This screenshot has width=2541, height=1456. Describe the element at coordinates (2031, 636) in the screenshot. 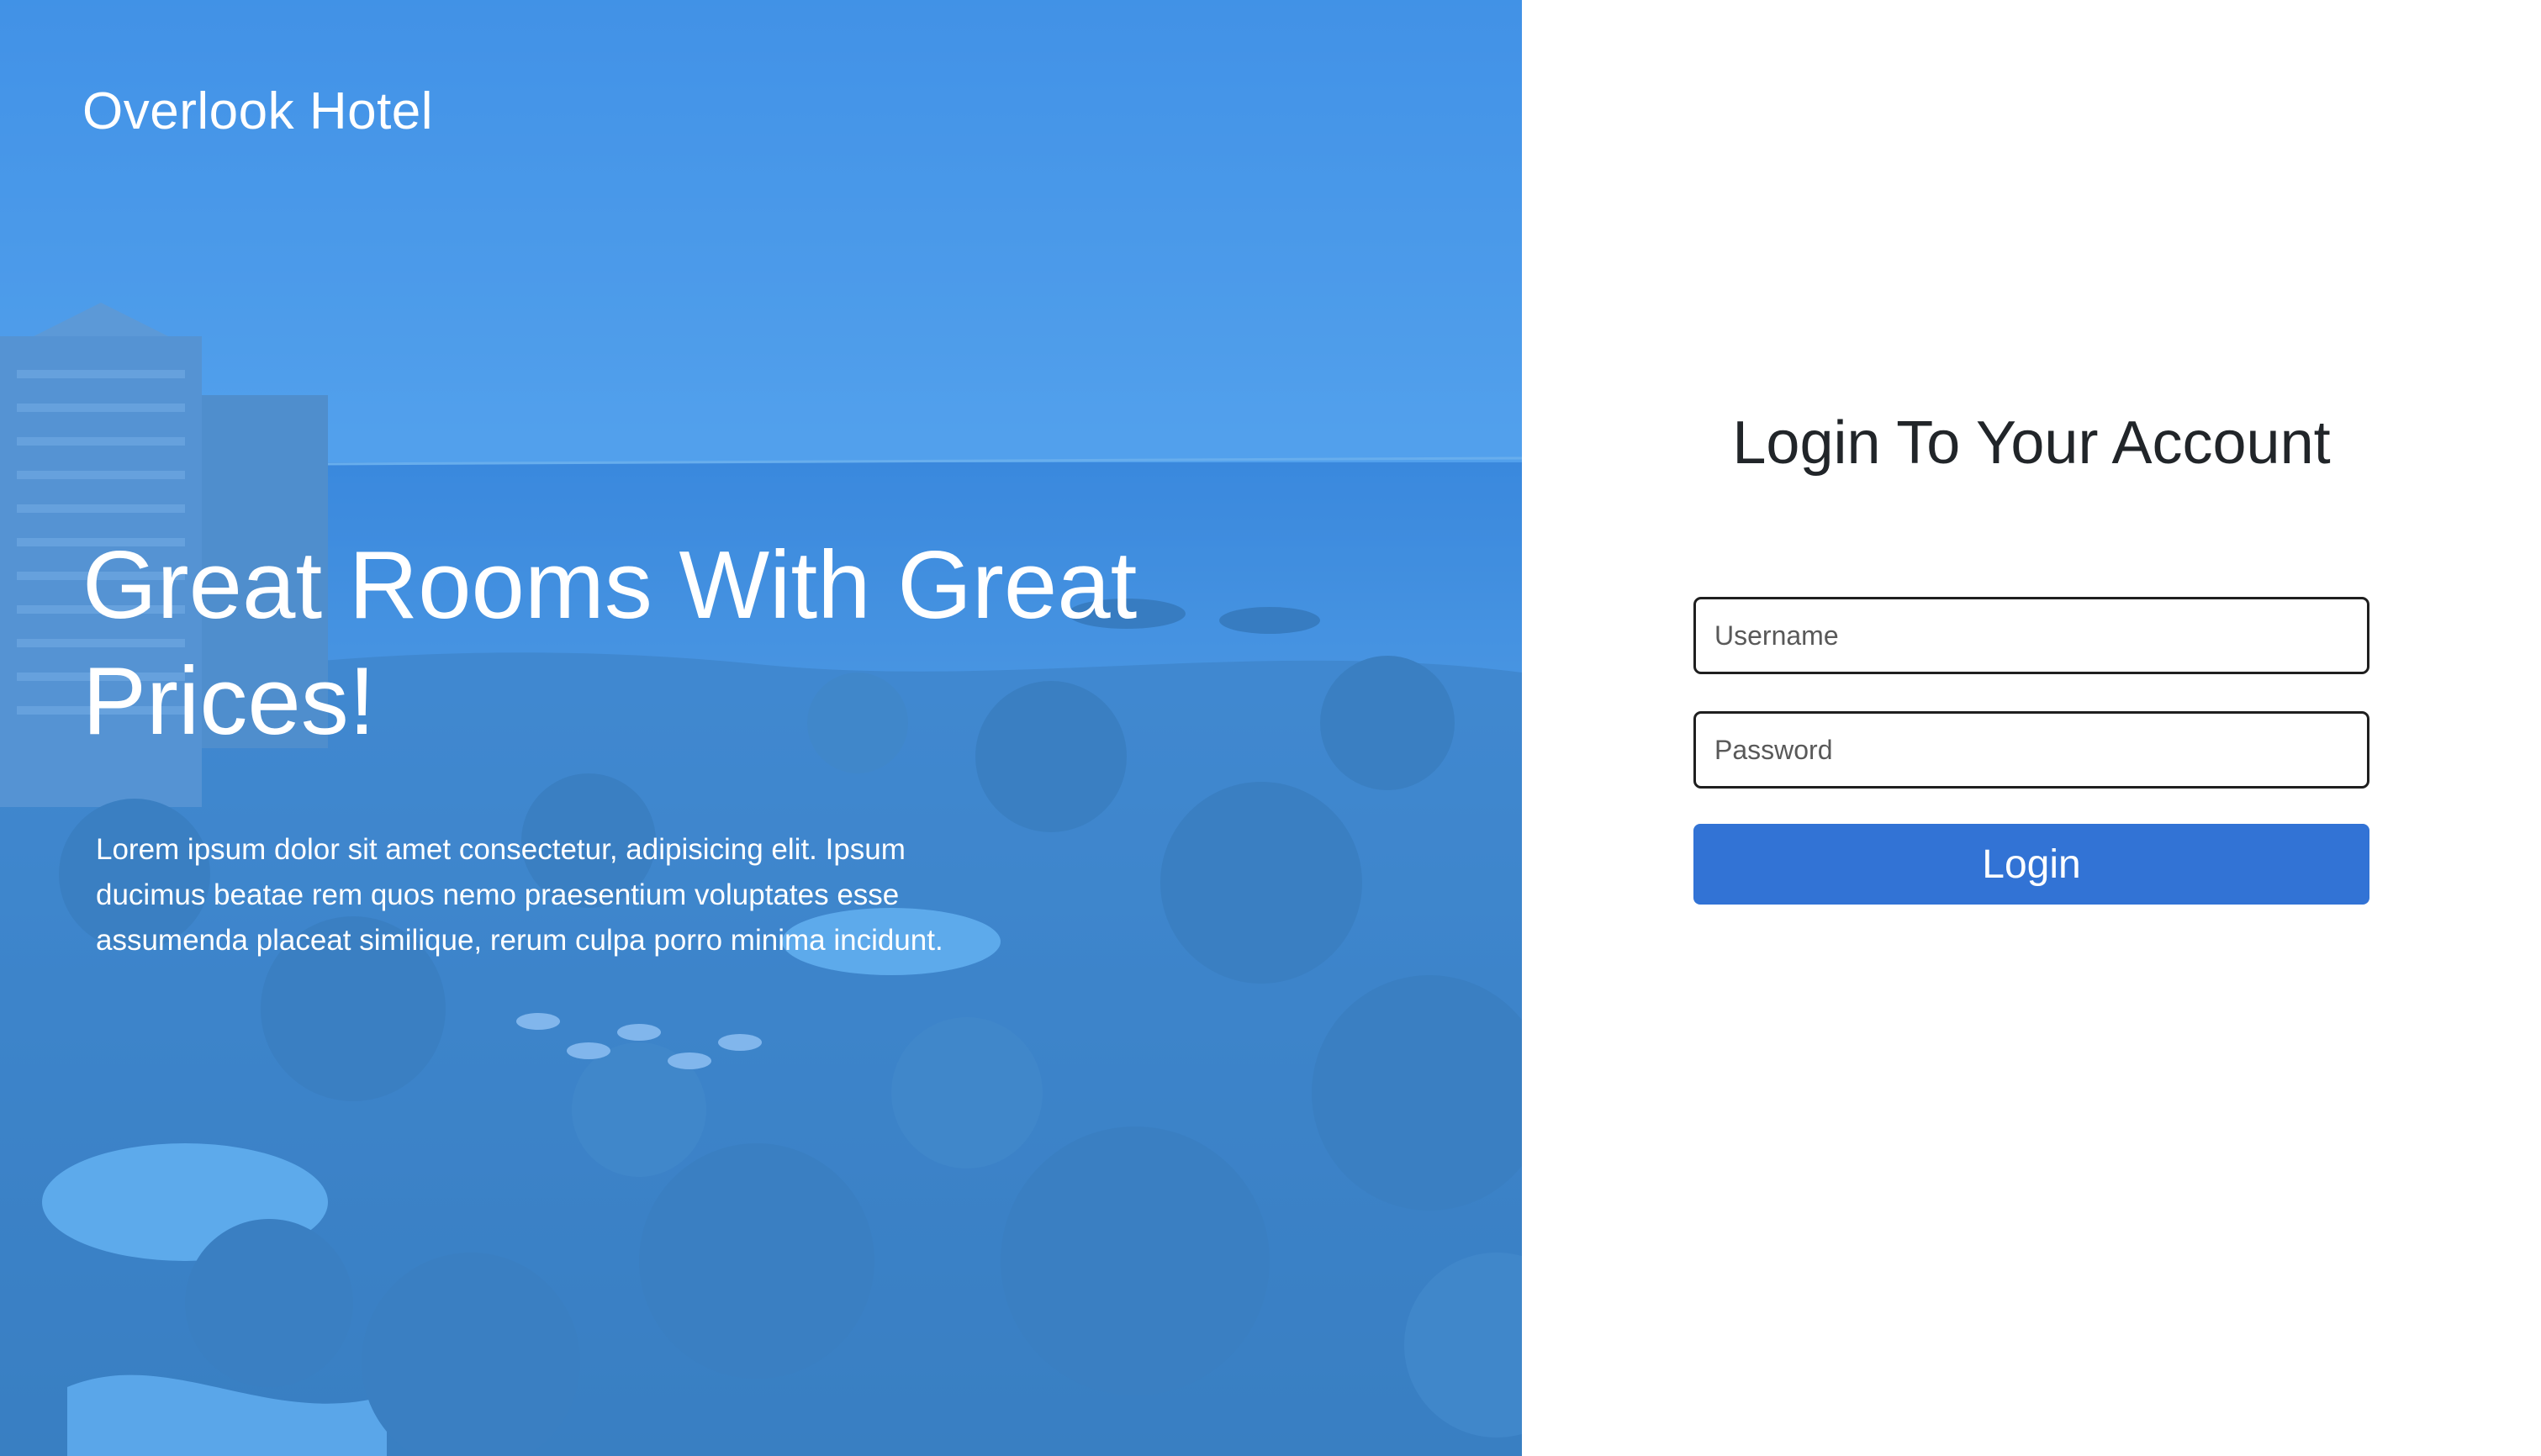

I see `username-input` at that location.